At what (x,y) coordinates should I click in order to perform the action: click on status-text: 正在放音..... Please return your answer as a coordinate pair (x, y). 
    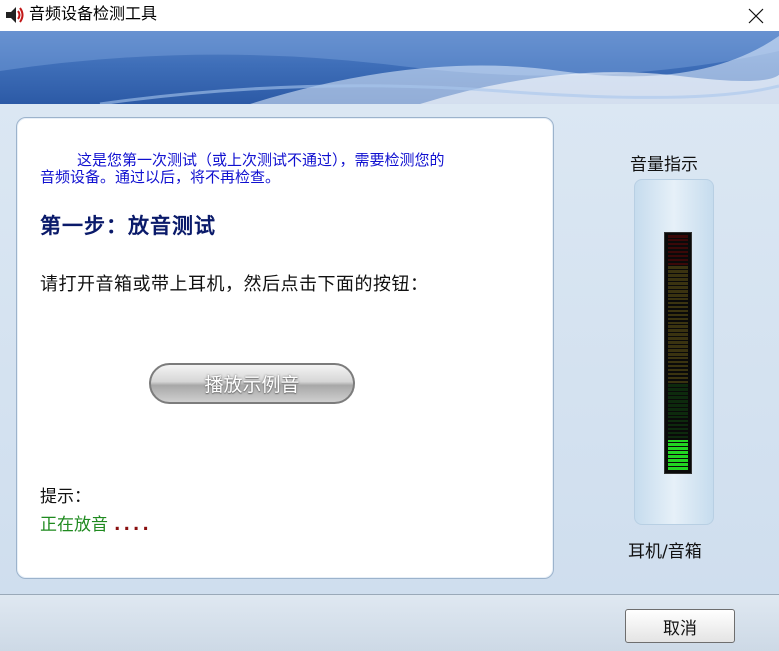
    Looking at the image, I should click on (96, 522).